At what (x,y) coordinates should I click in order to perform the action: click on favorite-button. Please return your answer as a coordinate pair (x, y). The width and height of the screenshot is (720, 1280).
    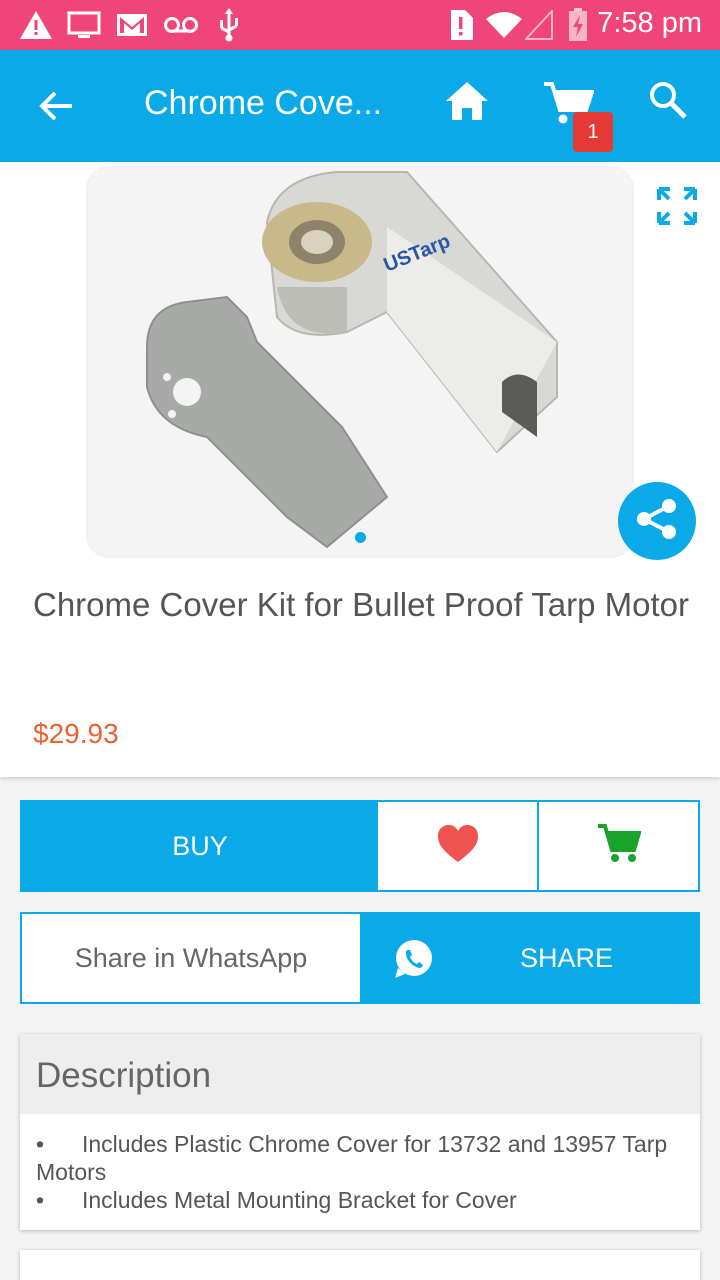
    Looking at the image, I should click on (458, 846).